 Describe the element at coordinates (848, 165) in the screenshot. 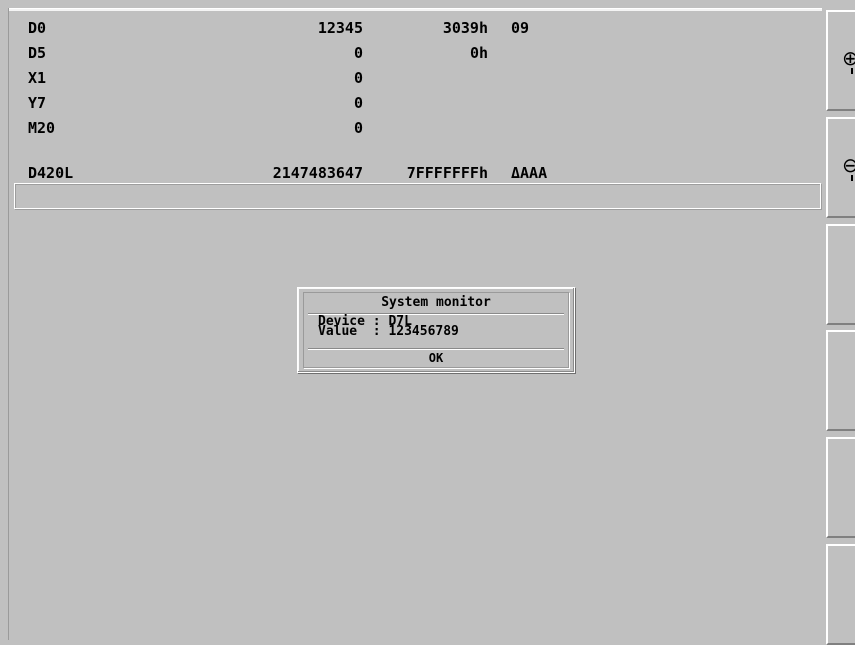

I see `zoom-out-icon: ⊖` at that location.